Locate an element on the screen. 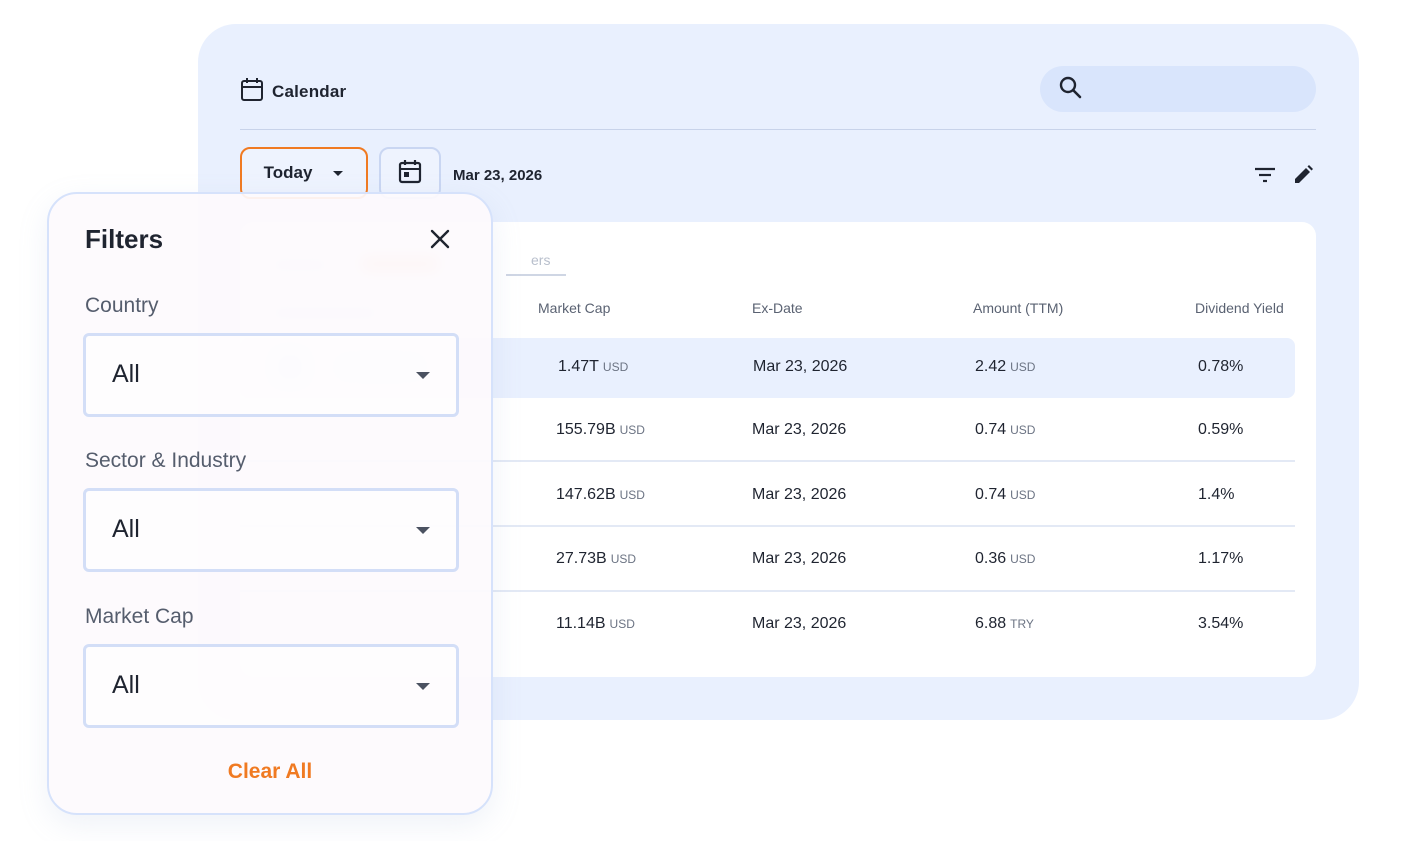 The height and width of the screenshot is (841, 1405). filter-icon is located at coordinates (1265, 177).